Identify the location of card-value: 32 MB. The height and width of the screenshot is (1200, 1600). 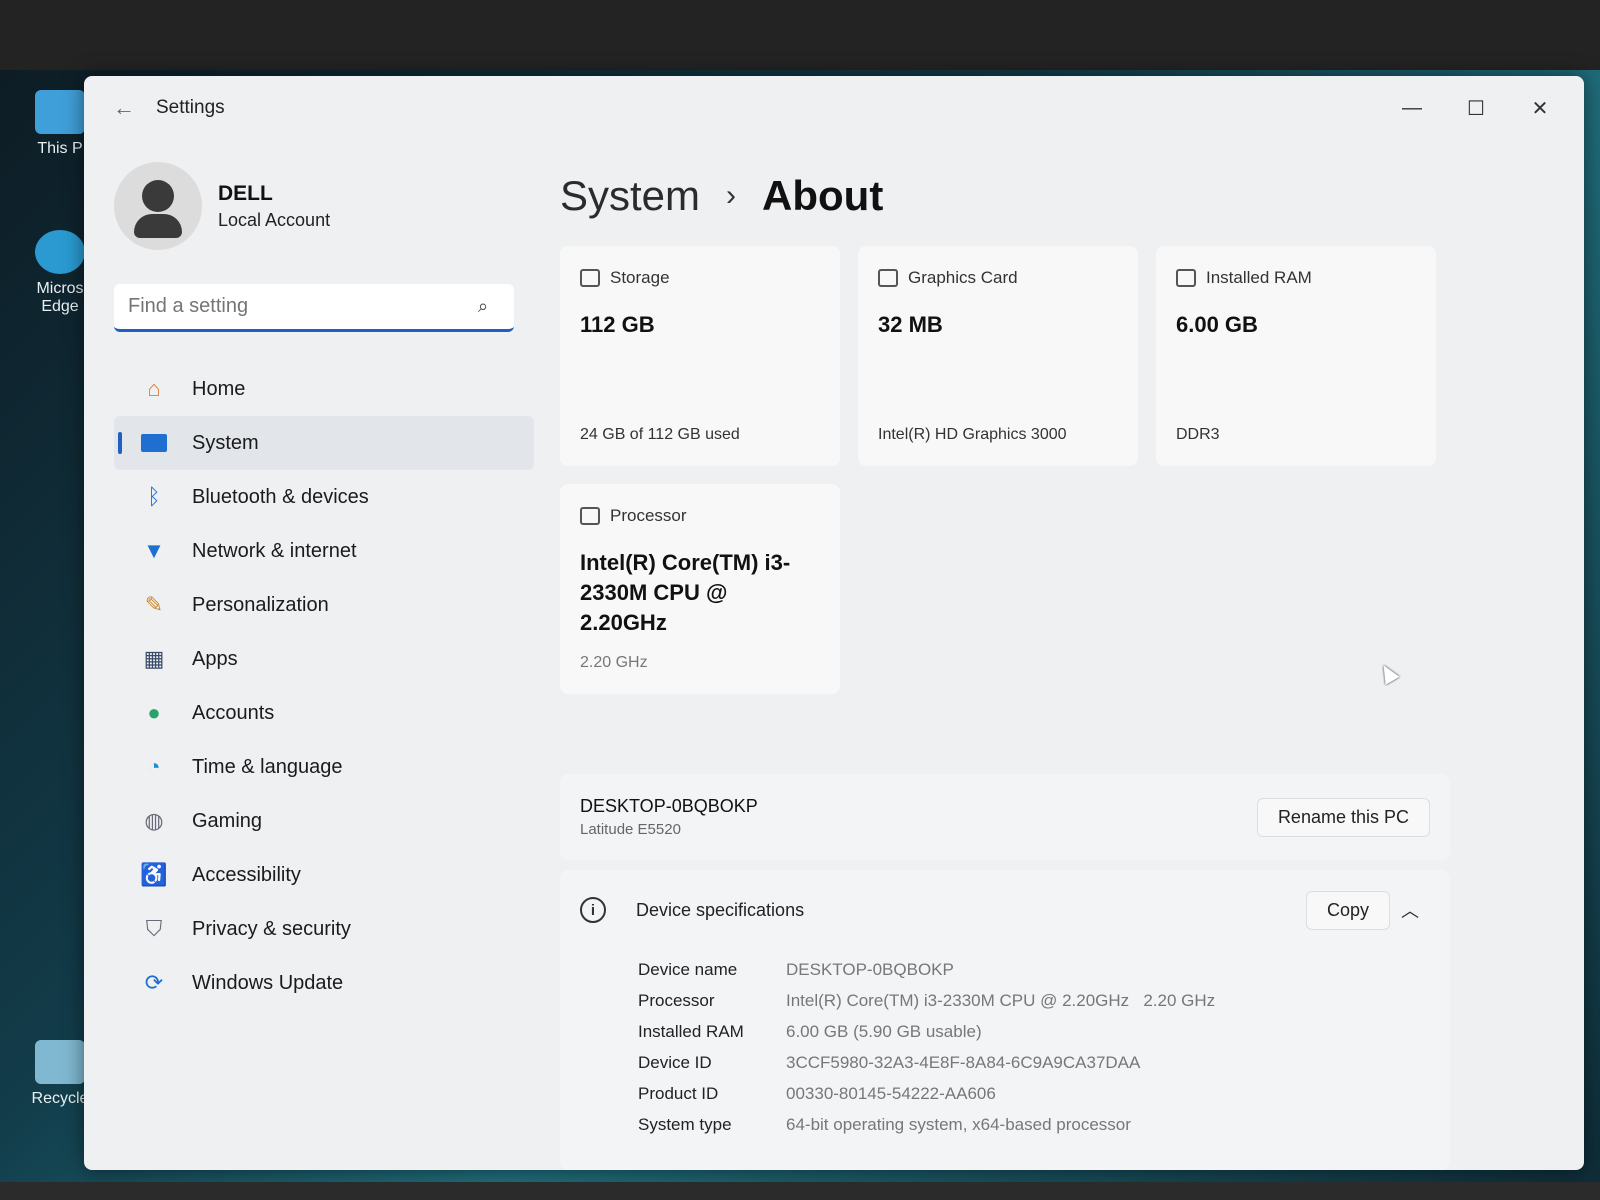
(910, 324).